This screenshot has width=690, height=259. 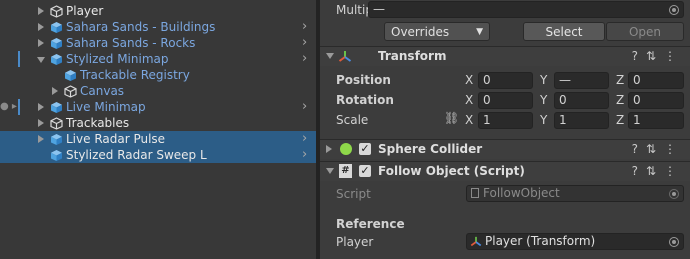 I want to click on hierarchy-item-trackables: Trackables, so click(x=158, y=123).